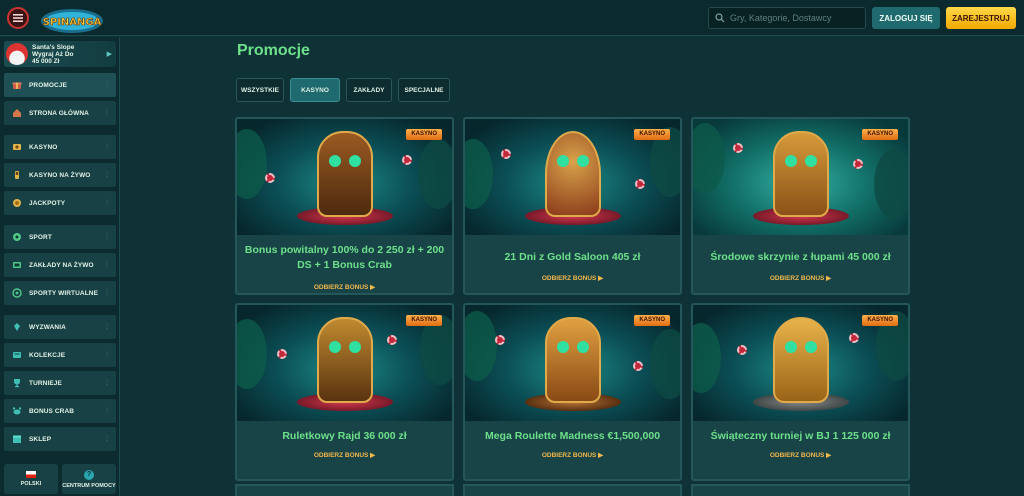 The width and height of the screenshot is (1024, 496). I want to click on poland-flag-icon, so click(31, 474).